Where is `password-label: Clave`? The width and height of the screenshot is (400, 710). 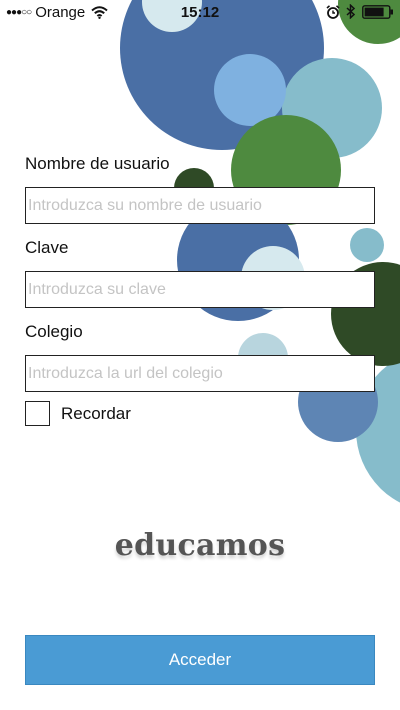 password-label: Clave is located at coordinates (47, 247).